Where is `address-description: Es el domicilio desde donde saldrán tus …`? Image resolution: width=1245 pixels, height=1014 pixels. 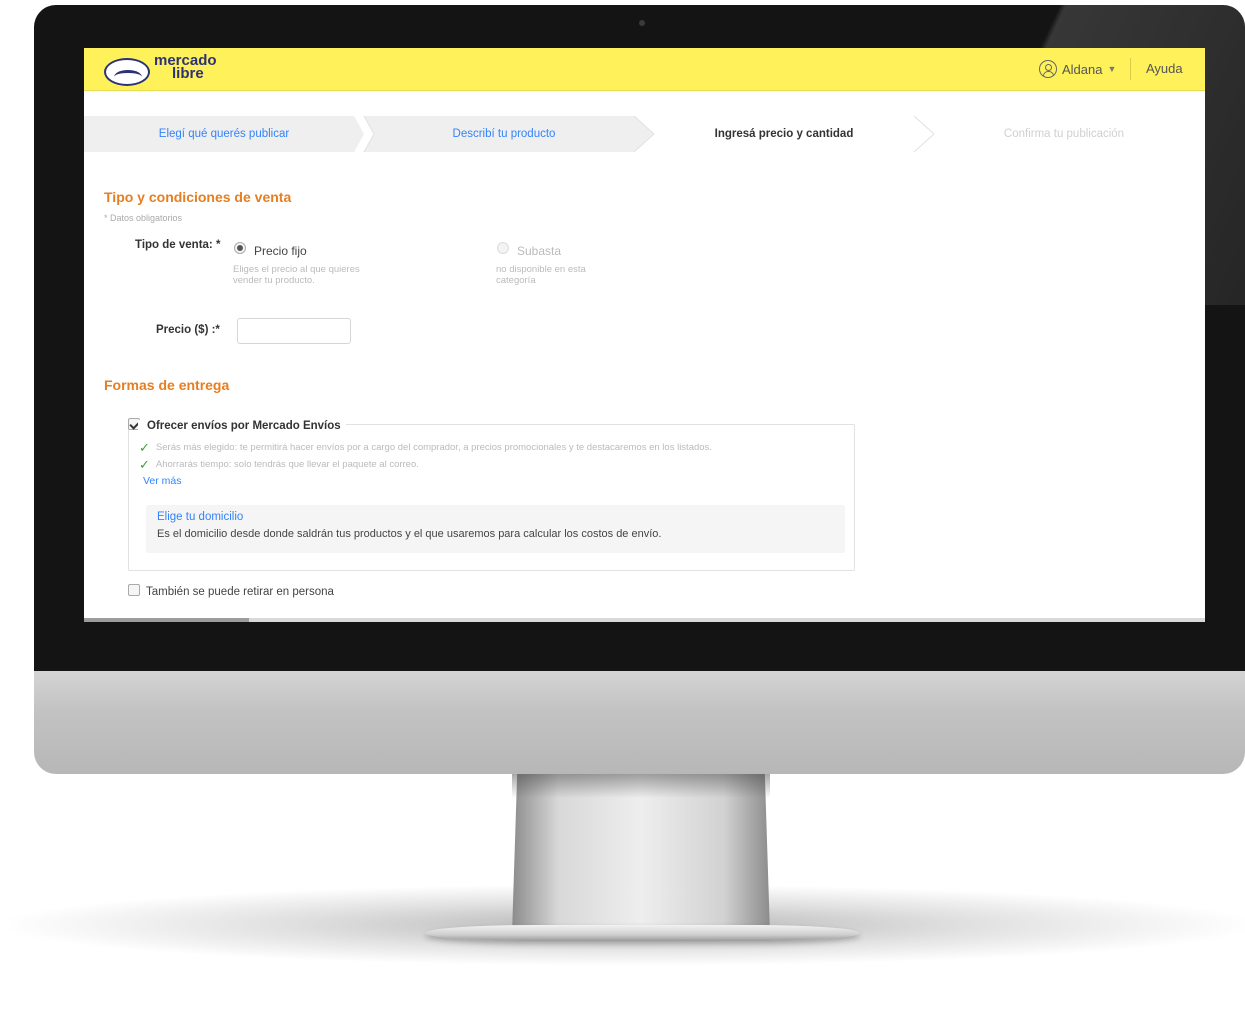 address-description: Es el domicilio desde donde saldrán tus … is located at coordinates (409, 534).